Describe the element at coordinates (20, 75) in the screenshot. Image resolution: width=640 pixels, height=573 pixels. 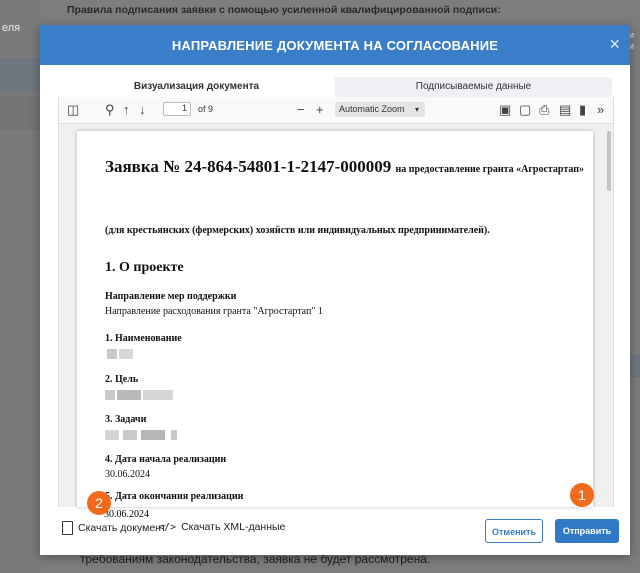
I see `background-sidebar-selected` at that location.